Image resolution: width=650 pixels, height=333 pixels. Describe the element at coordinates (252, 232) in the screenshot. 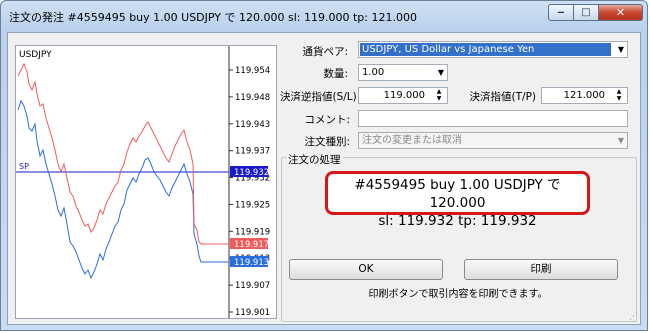

I see `price-tick-label: 119.919` at that location.